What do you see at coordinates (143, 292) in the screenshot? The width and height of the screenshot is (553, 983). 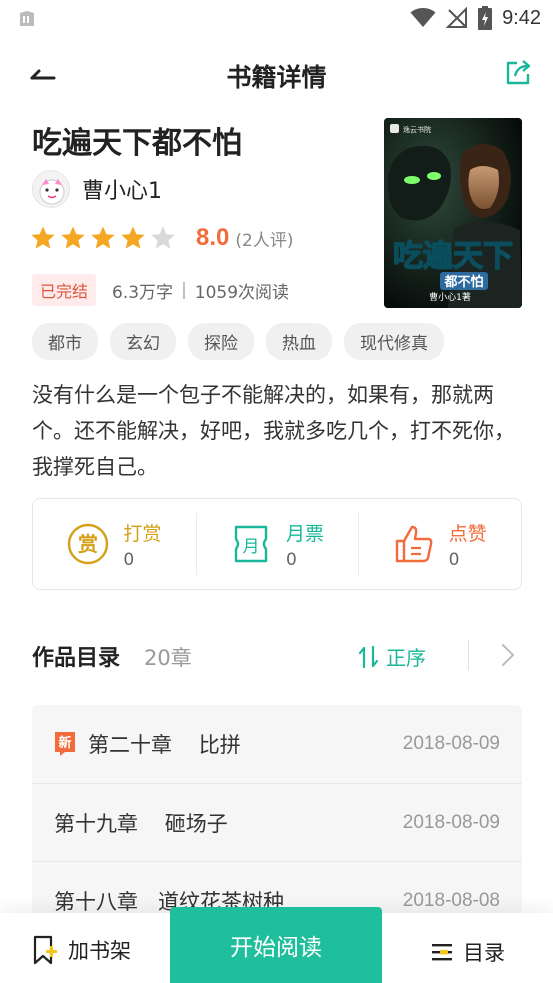 I see `word-count: 6.3万字` at bounding box center [143, 292].